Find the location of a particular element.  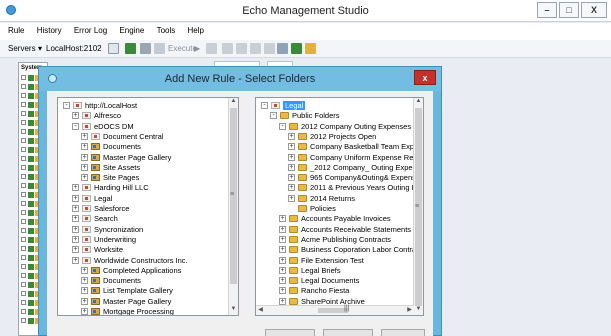

menu-tools: Tools is located at coordinates (166, 29).